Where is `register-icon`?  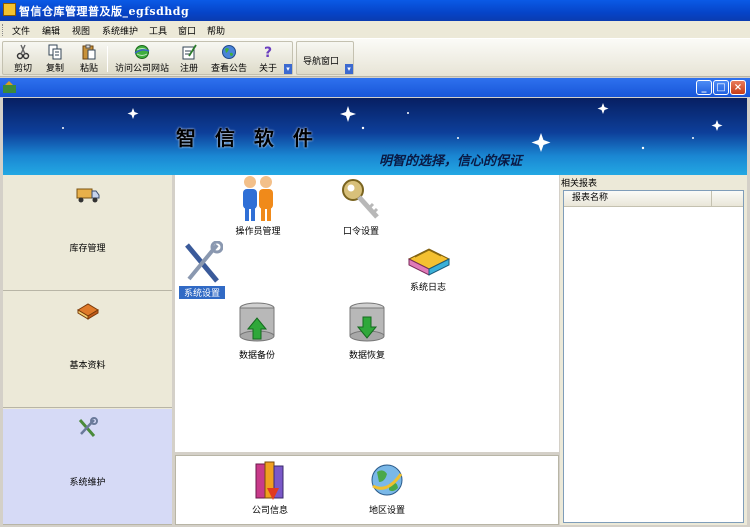 register-icon is located at coordinates (189, 52).